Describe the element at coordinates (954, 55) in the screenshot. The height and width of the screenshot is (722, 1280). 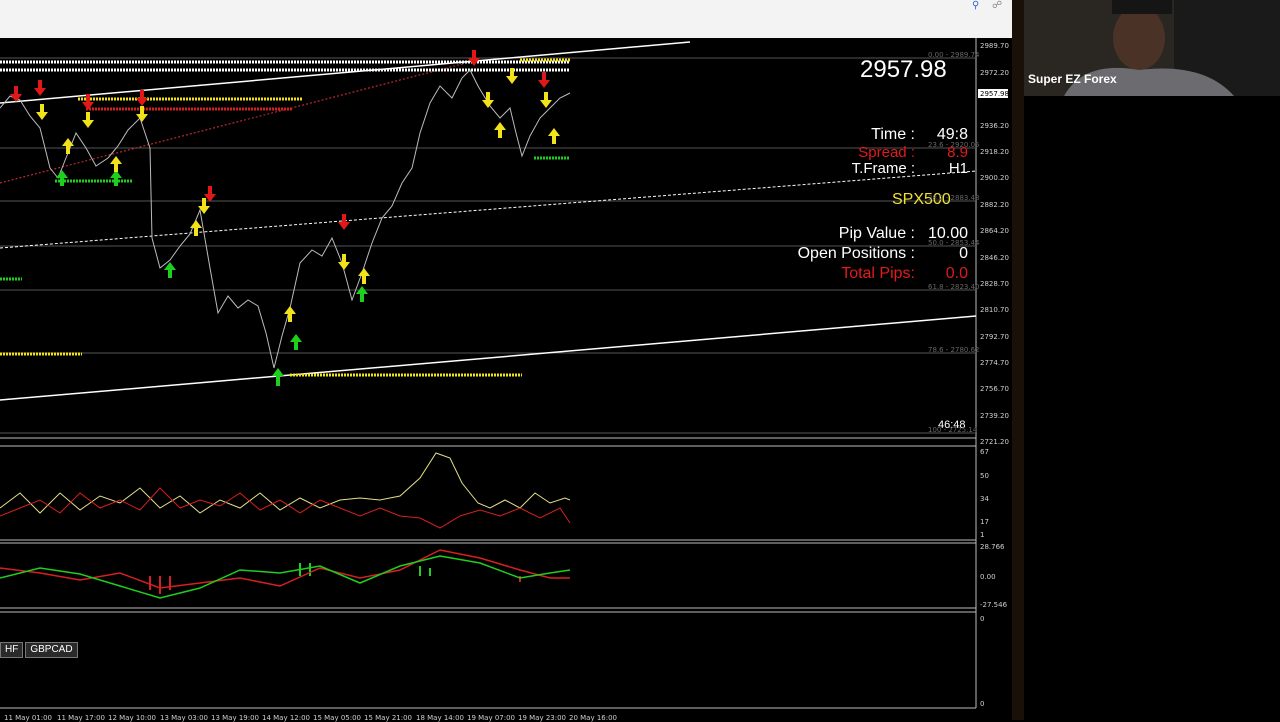
I see `fib-label: 0.00 - 2989.74` at that location.